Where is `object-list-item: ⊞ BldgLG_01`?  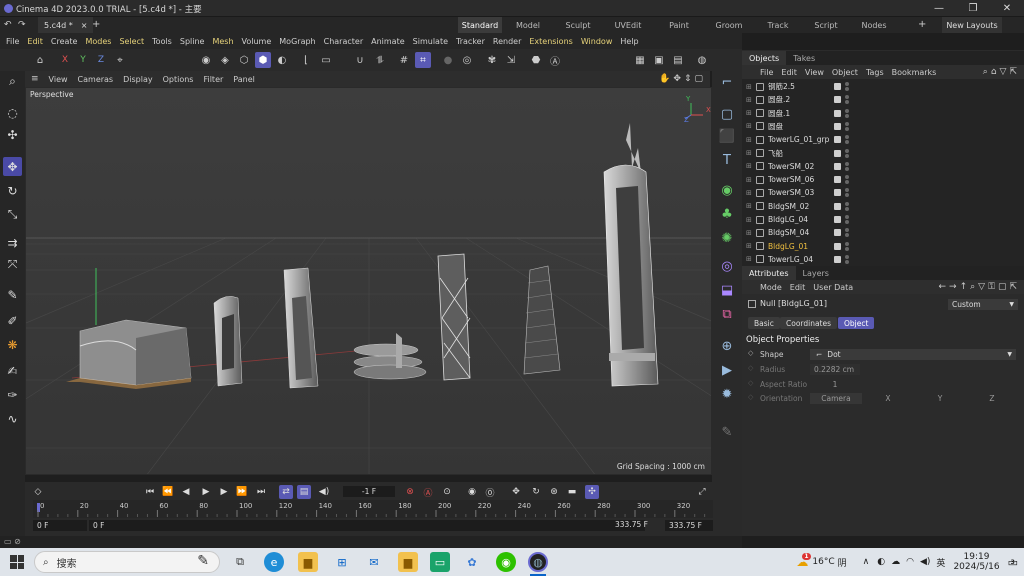 object-list-item: ⊞ BldgLG_01 is located at coordinates (883, 246).